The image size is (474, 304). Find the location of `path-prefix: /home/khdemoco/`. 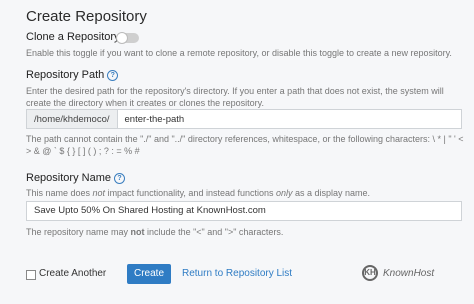

path-prefix: /home/khdemoco/ is located at coordinates (71, 119).